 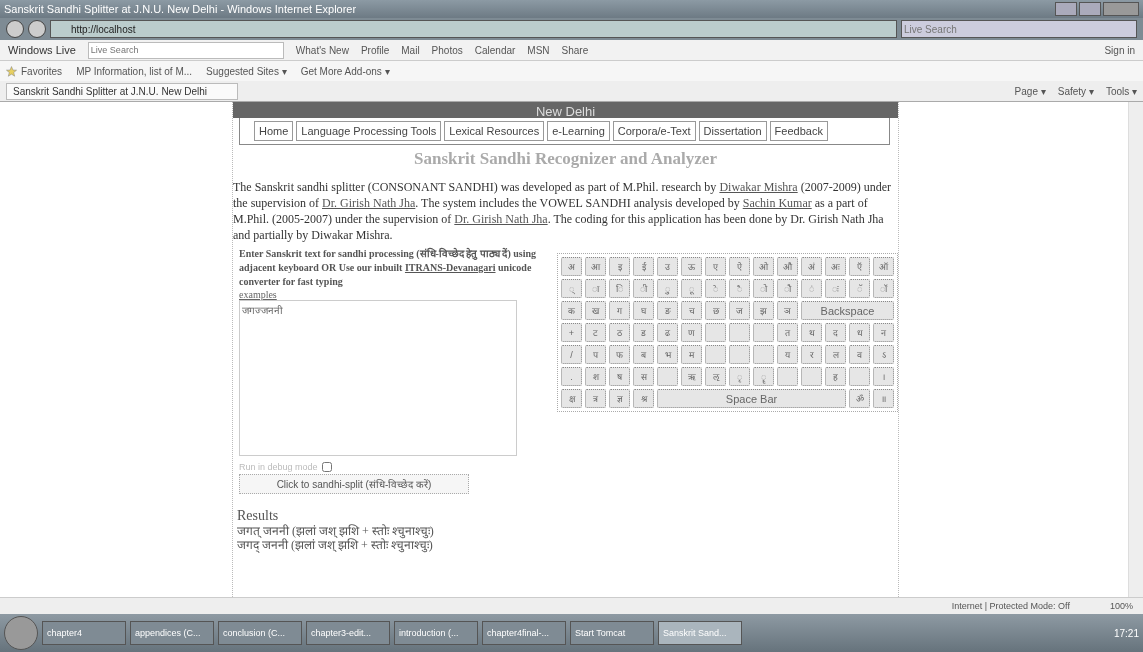 What do you see at coordinates (1019, 29) in the screenshot?
I see `search-field: Live Search` at bounding box center [1019, 29].